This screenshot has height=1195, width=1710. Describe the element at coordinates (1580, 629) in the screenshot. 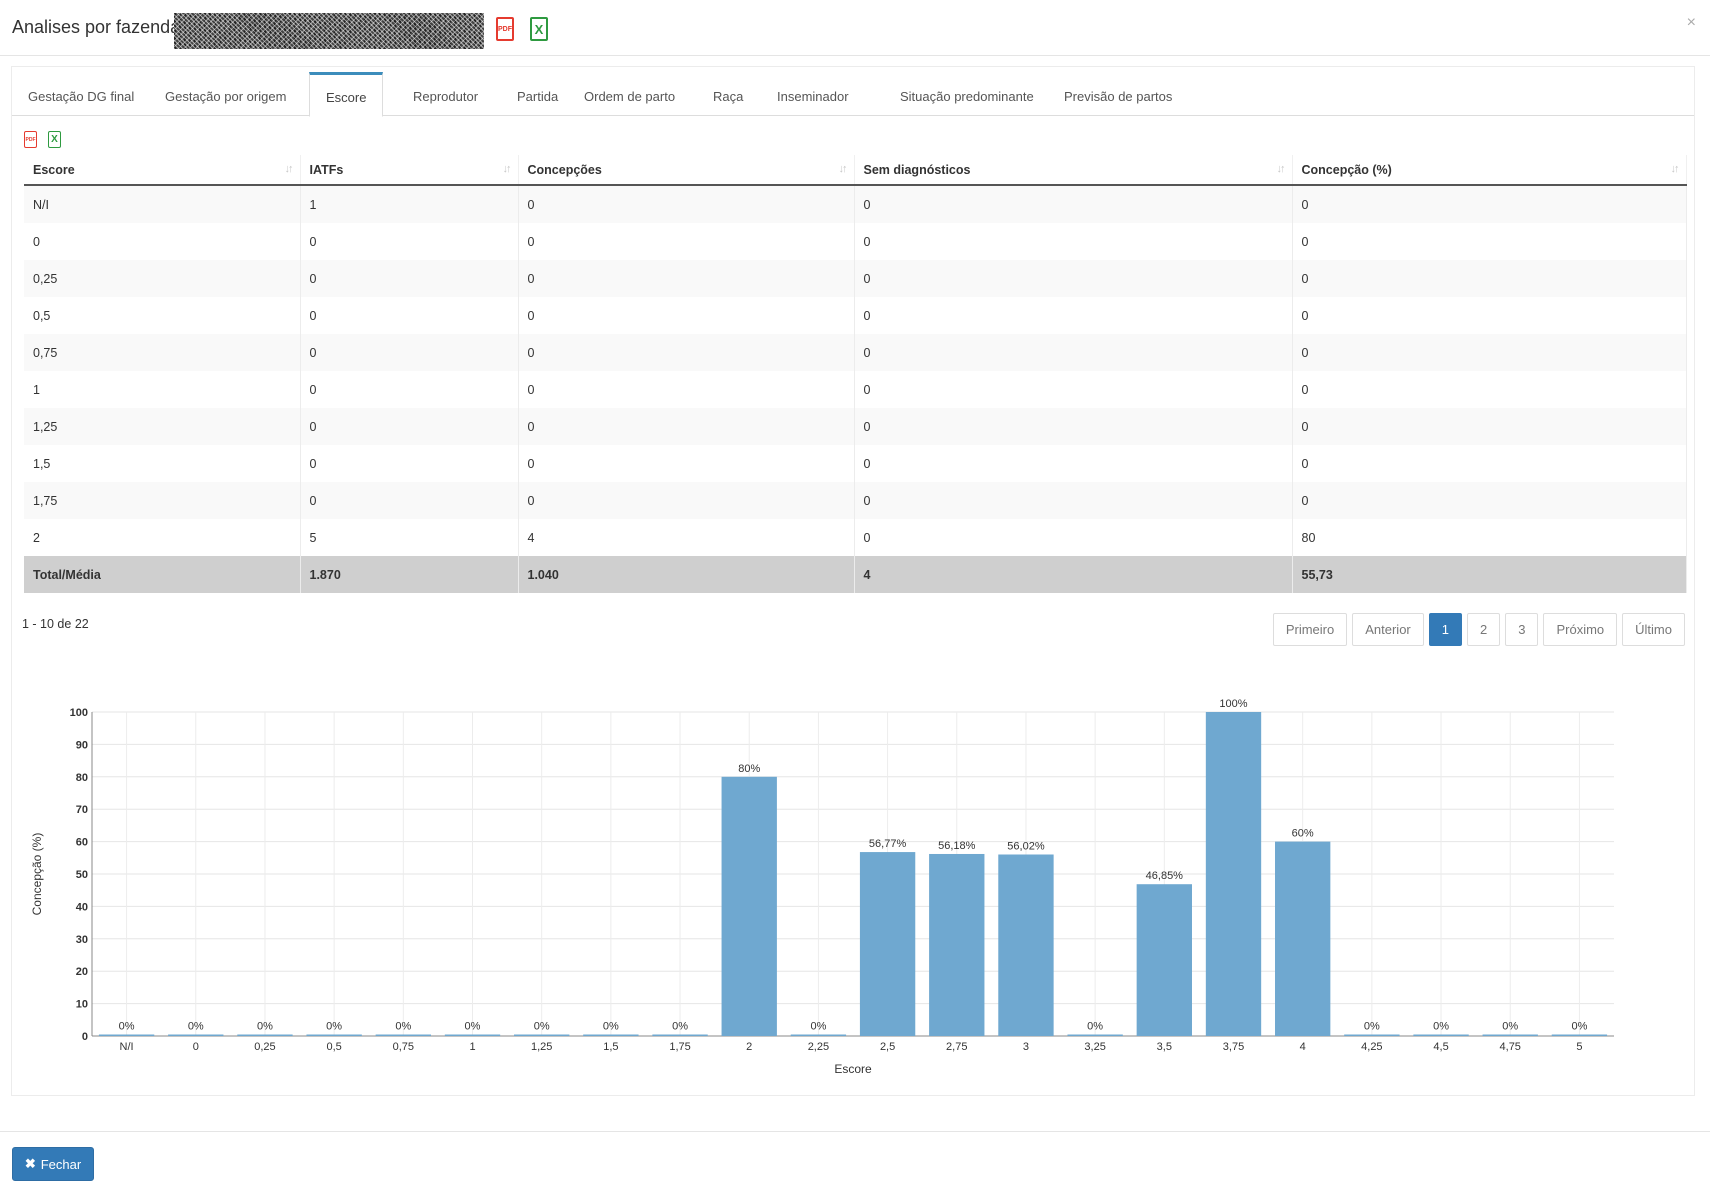

I see `page-next-button: Próximo` at that location.